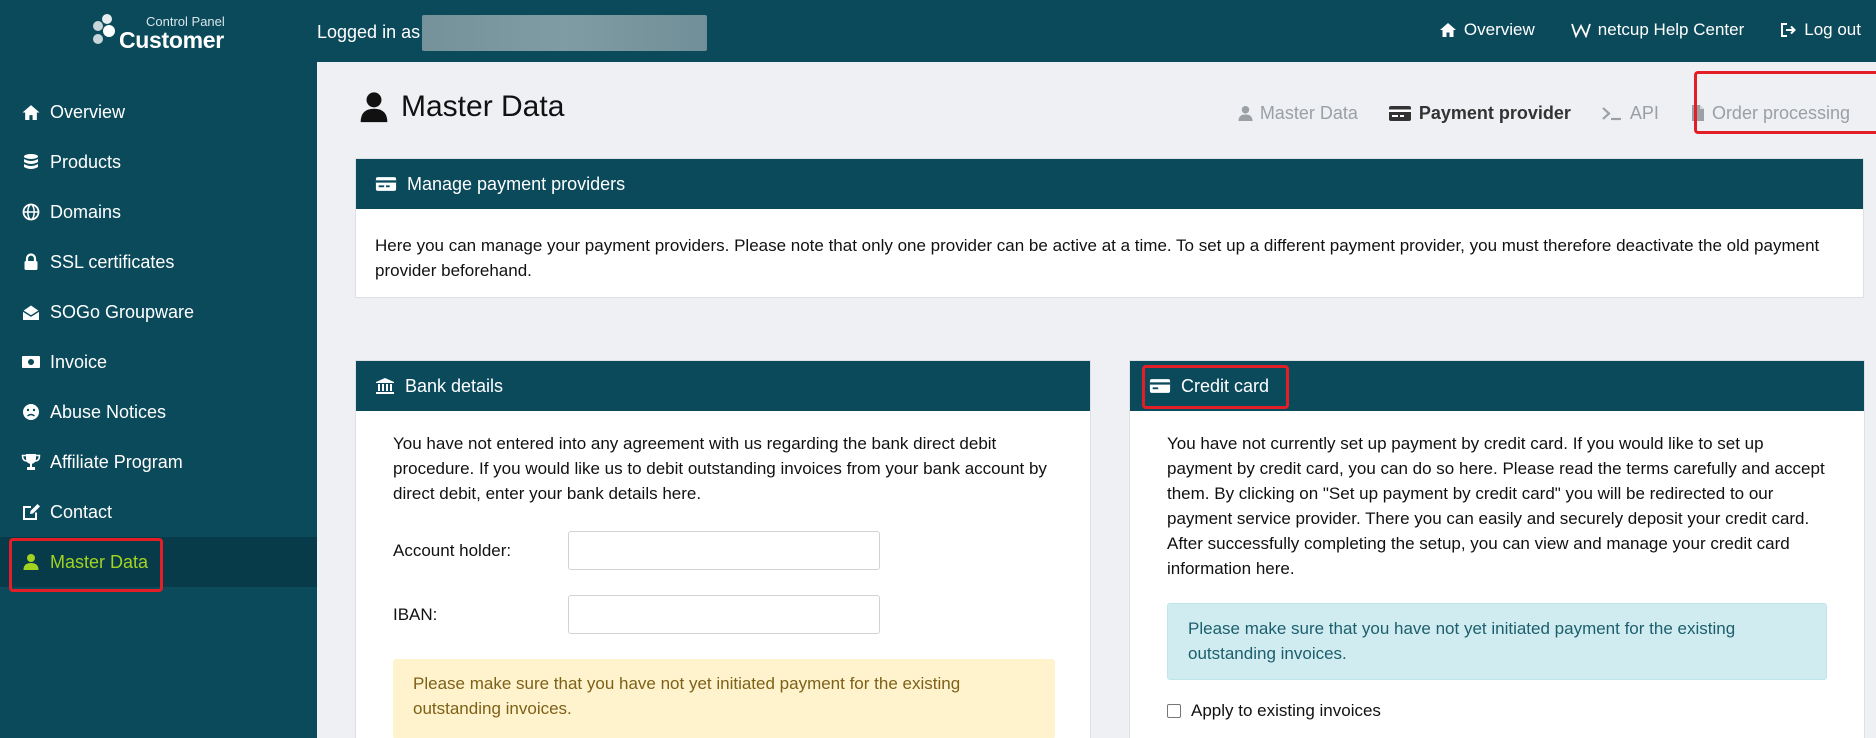  What do you see at coordinates (1611, 113) in the screenshot?
I see `terminal-icon` at bounding box center [1611, 113].